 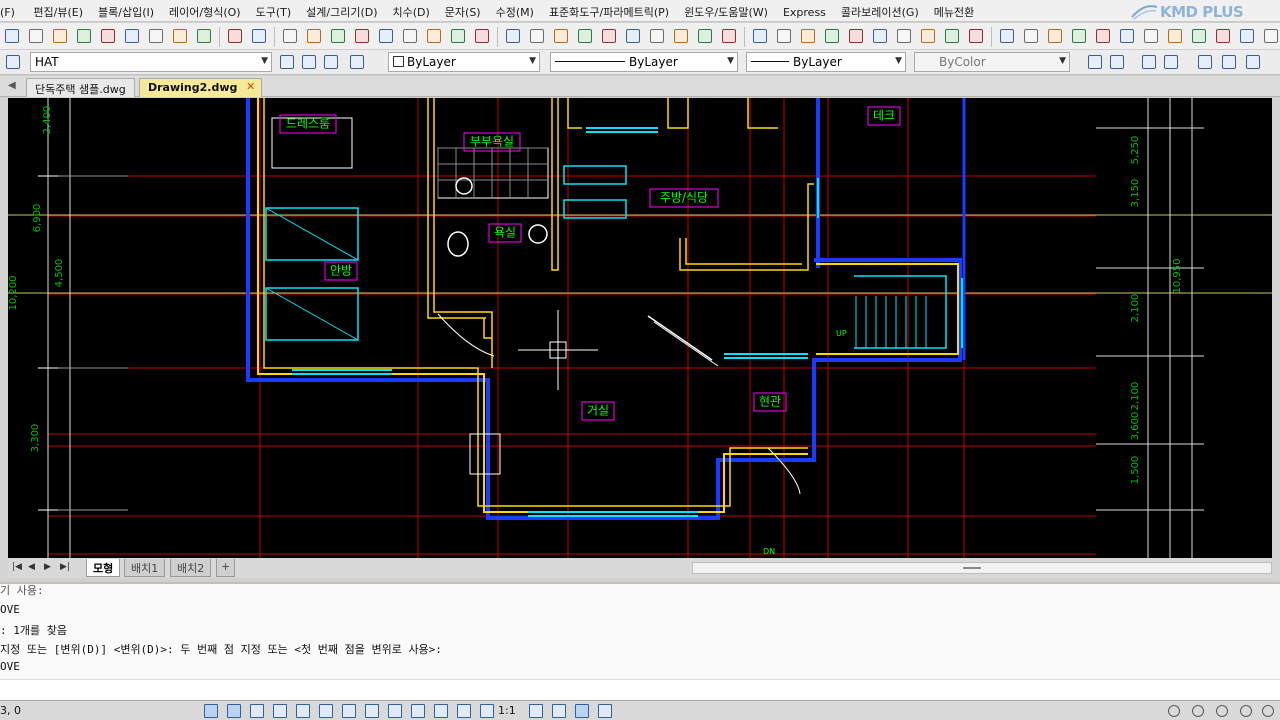 I want to click on clean-screen-icon, so click(x=1246, y=711).